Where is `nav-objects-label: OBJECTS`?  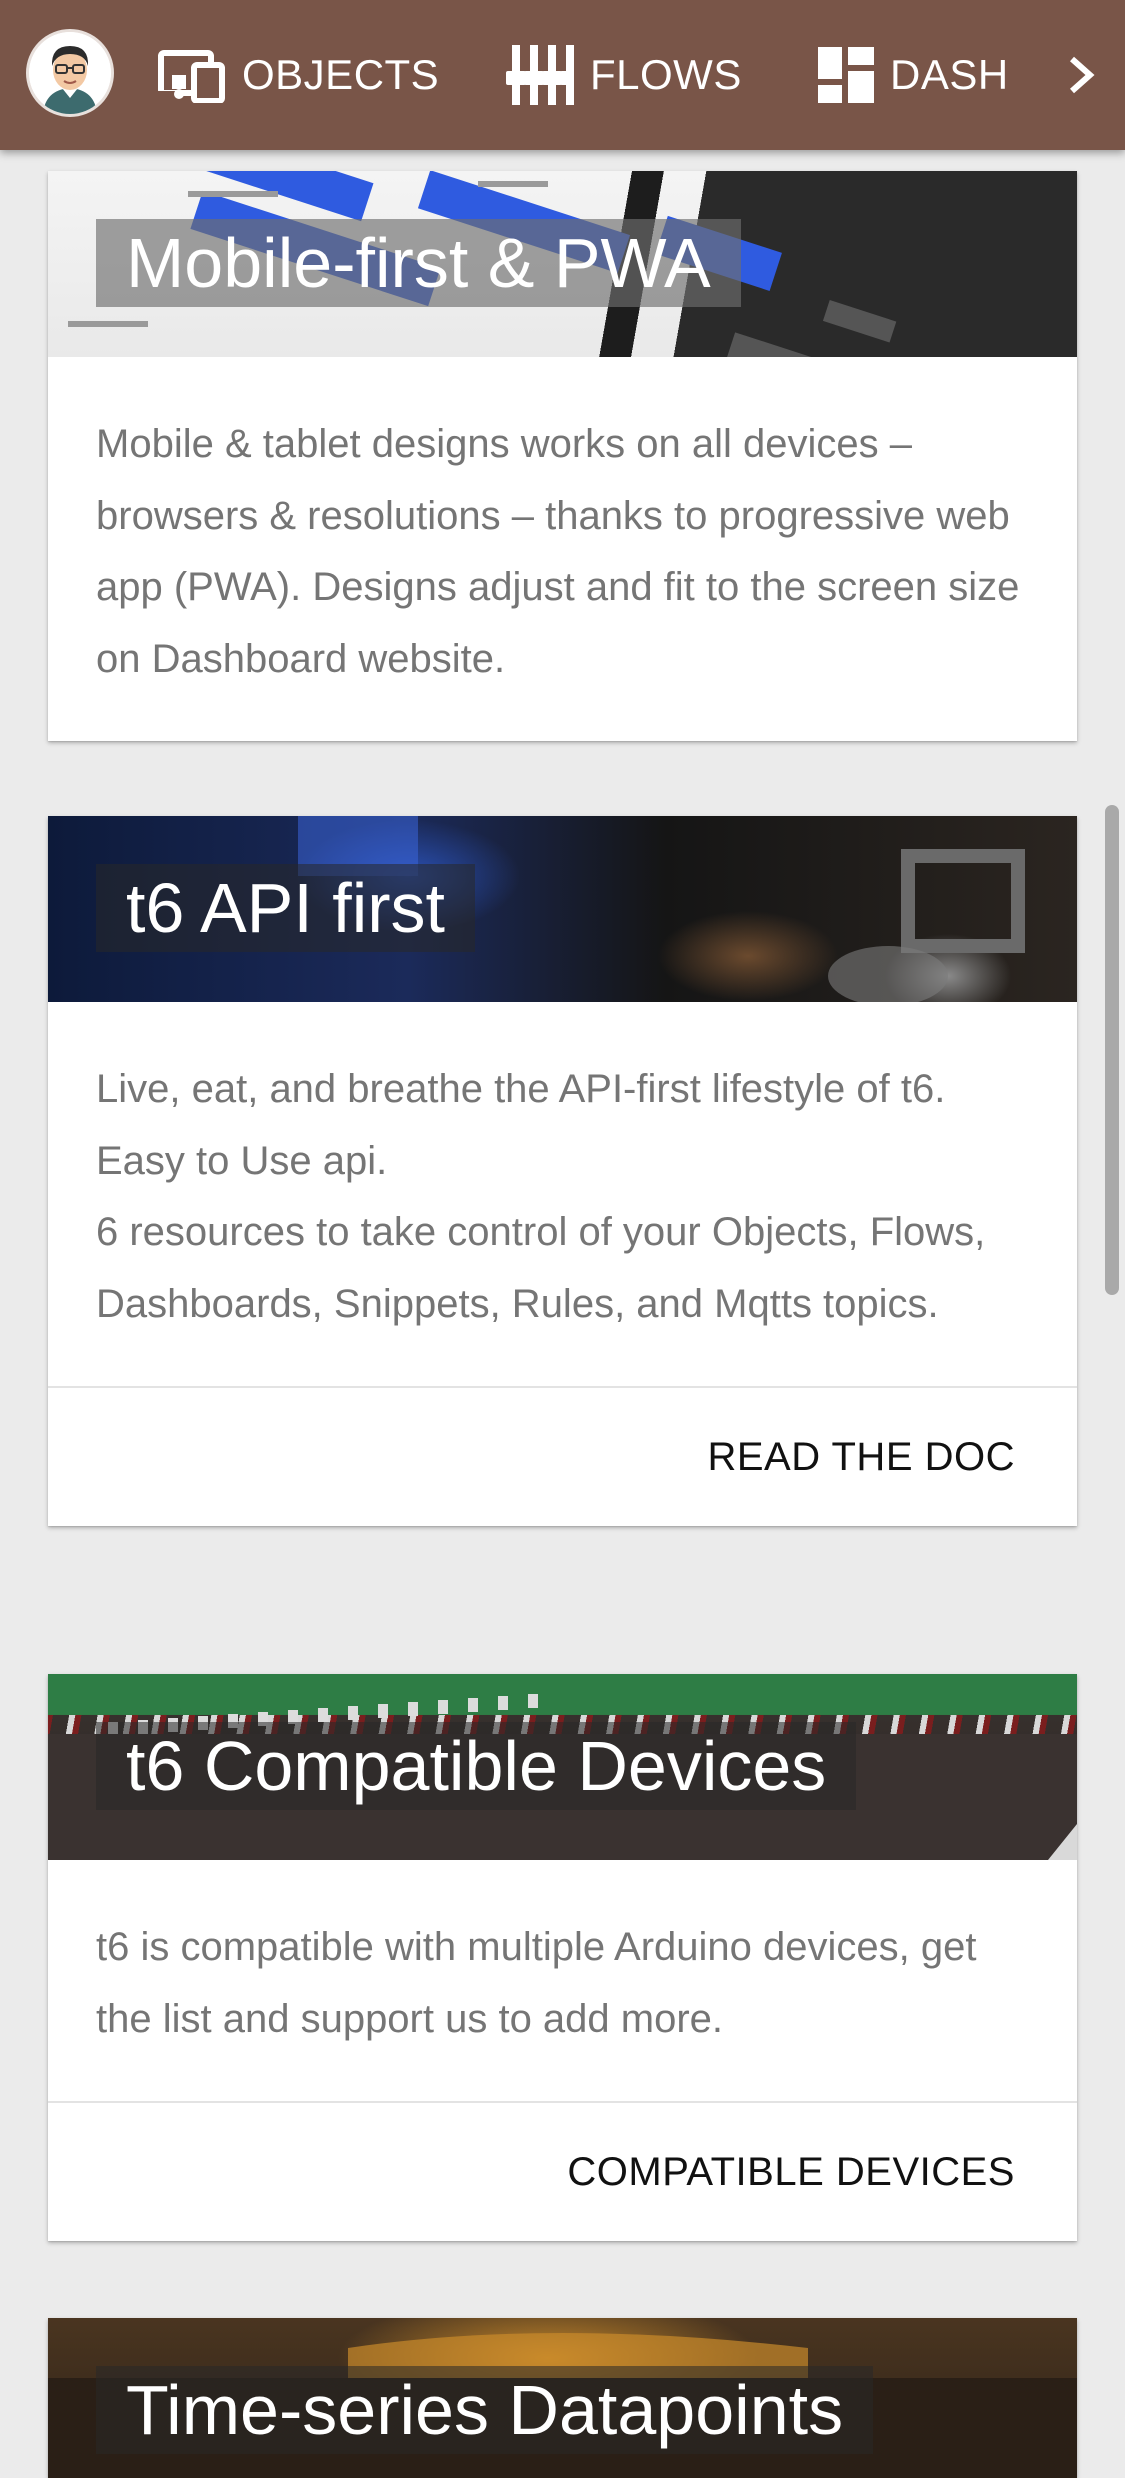
nav-objects-label: OBJECTS is located at coordinates (341, 74).